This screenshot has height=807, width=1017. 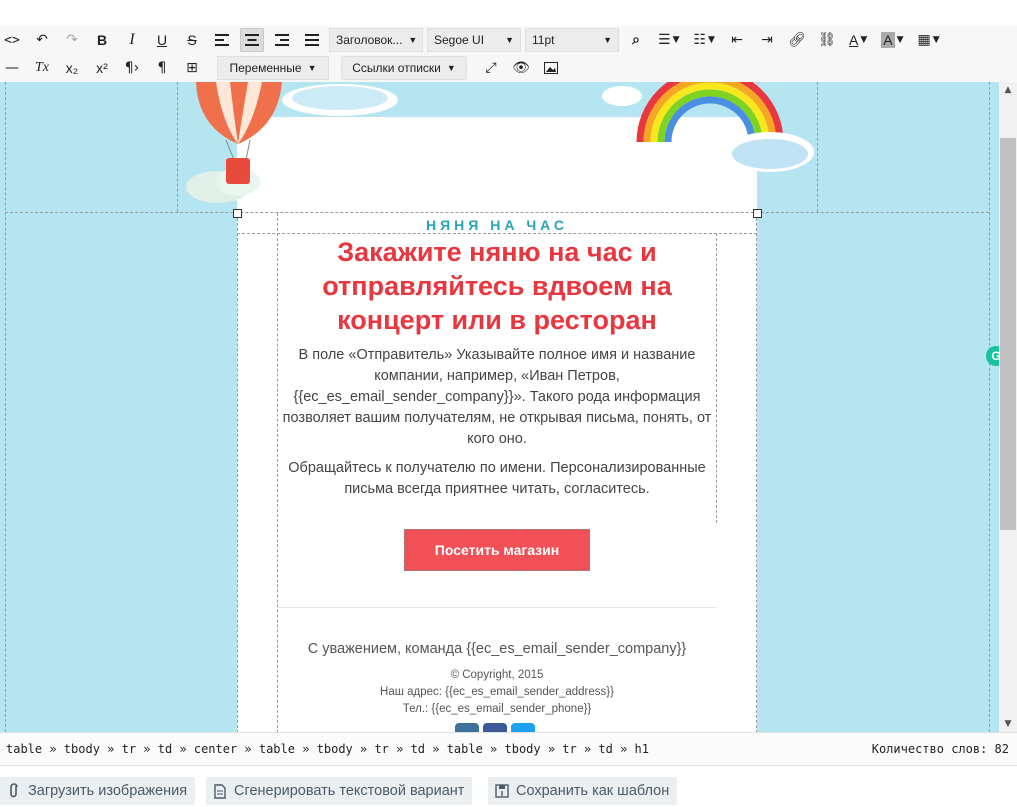 What do you see at coordinates (192, 40) in the screenshot?
I see `strikethrough-icon: S` at bounding box center [192, 40].